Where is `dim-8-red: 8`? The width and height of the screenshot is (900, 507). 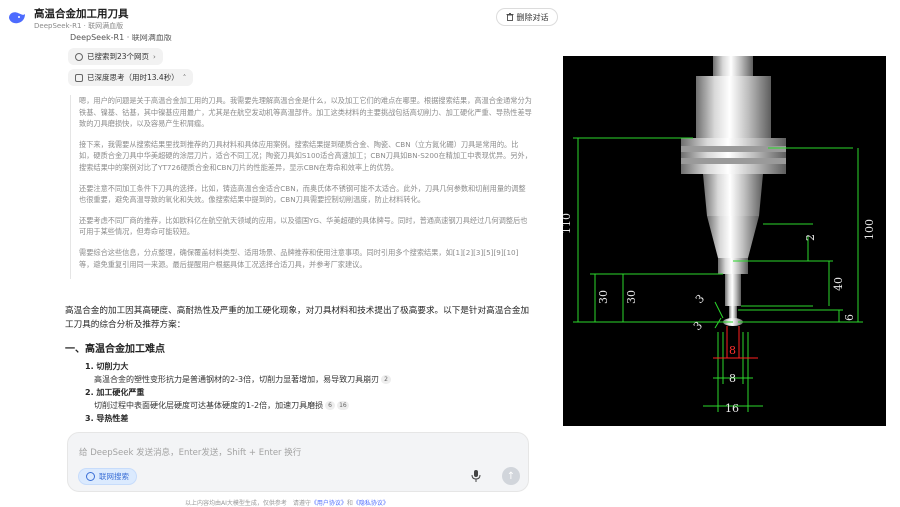
dim-8-red: 8 is located at coordinates (732, 350).